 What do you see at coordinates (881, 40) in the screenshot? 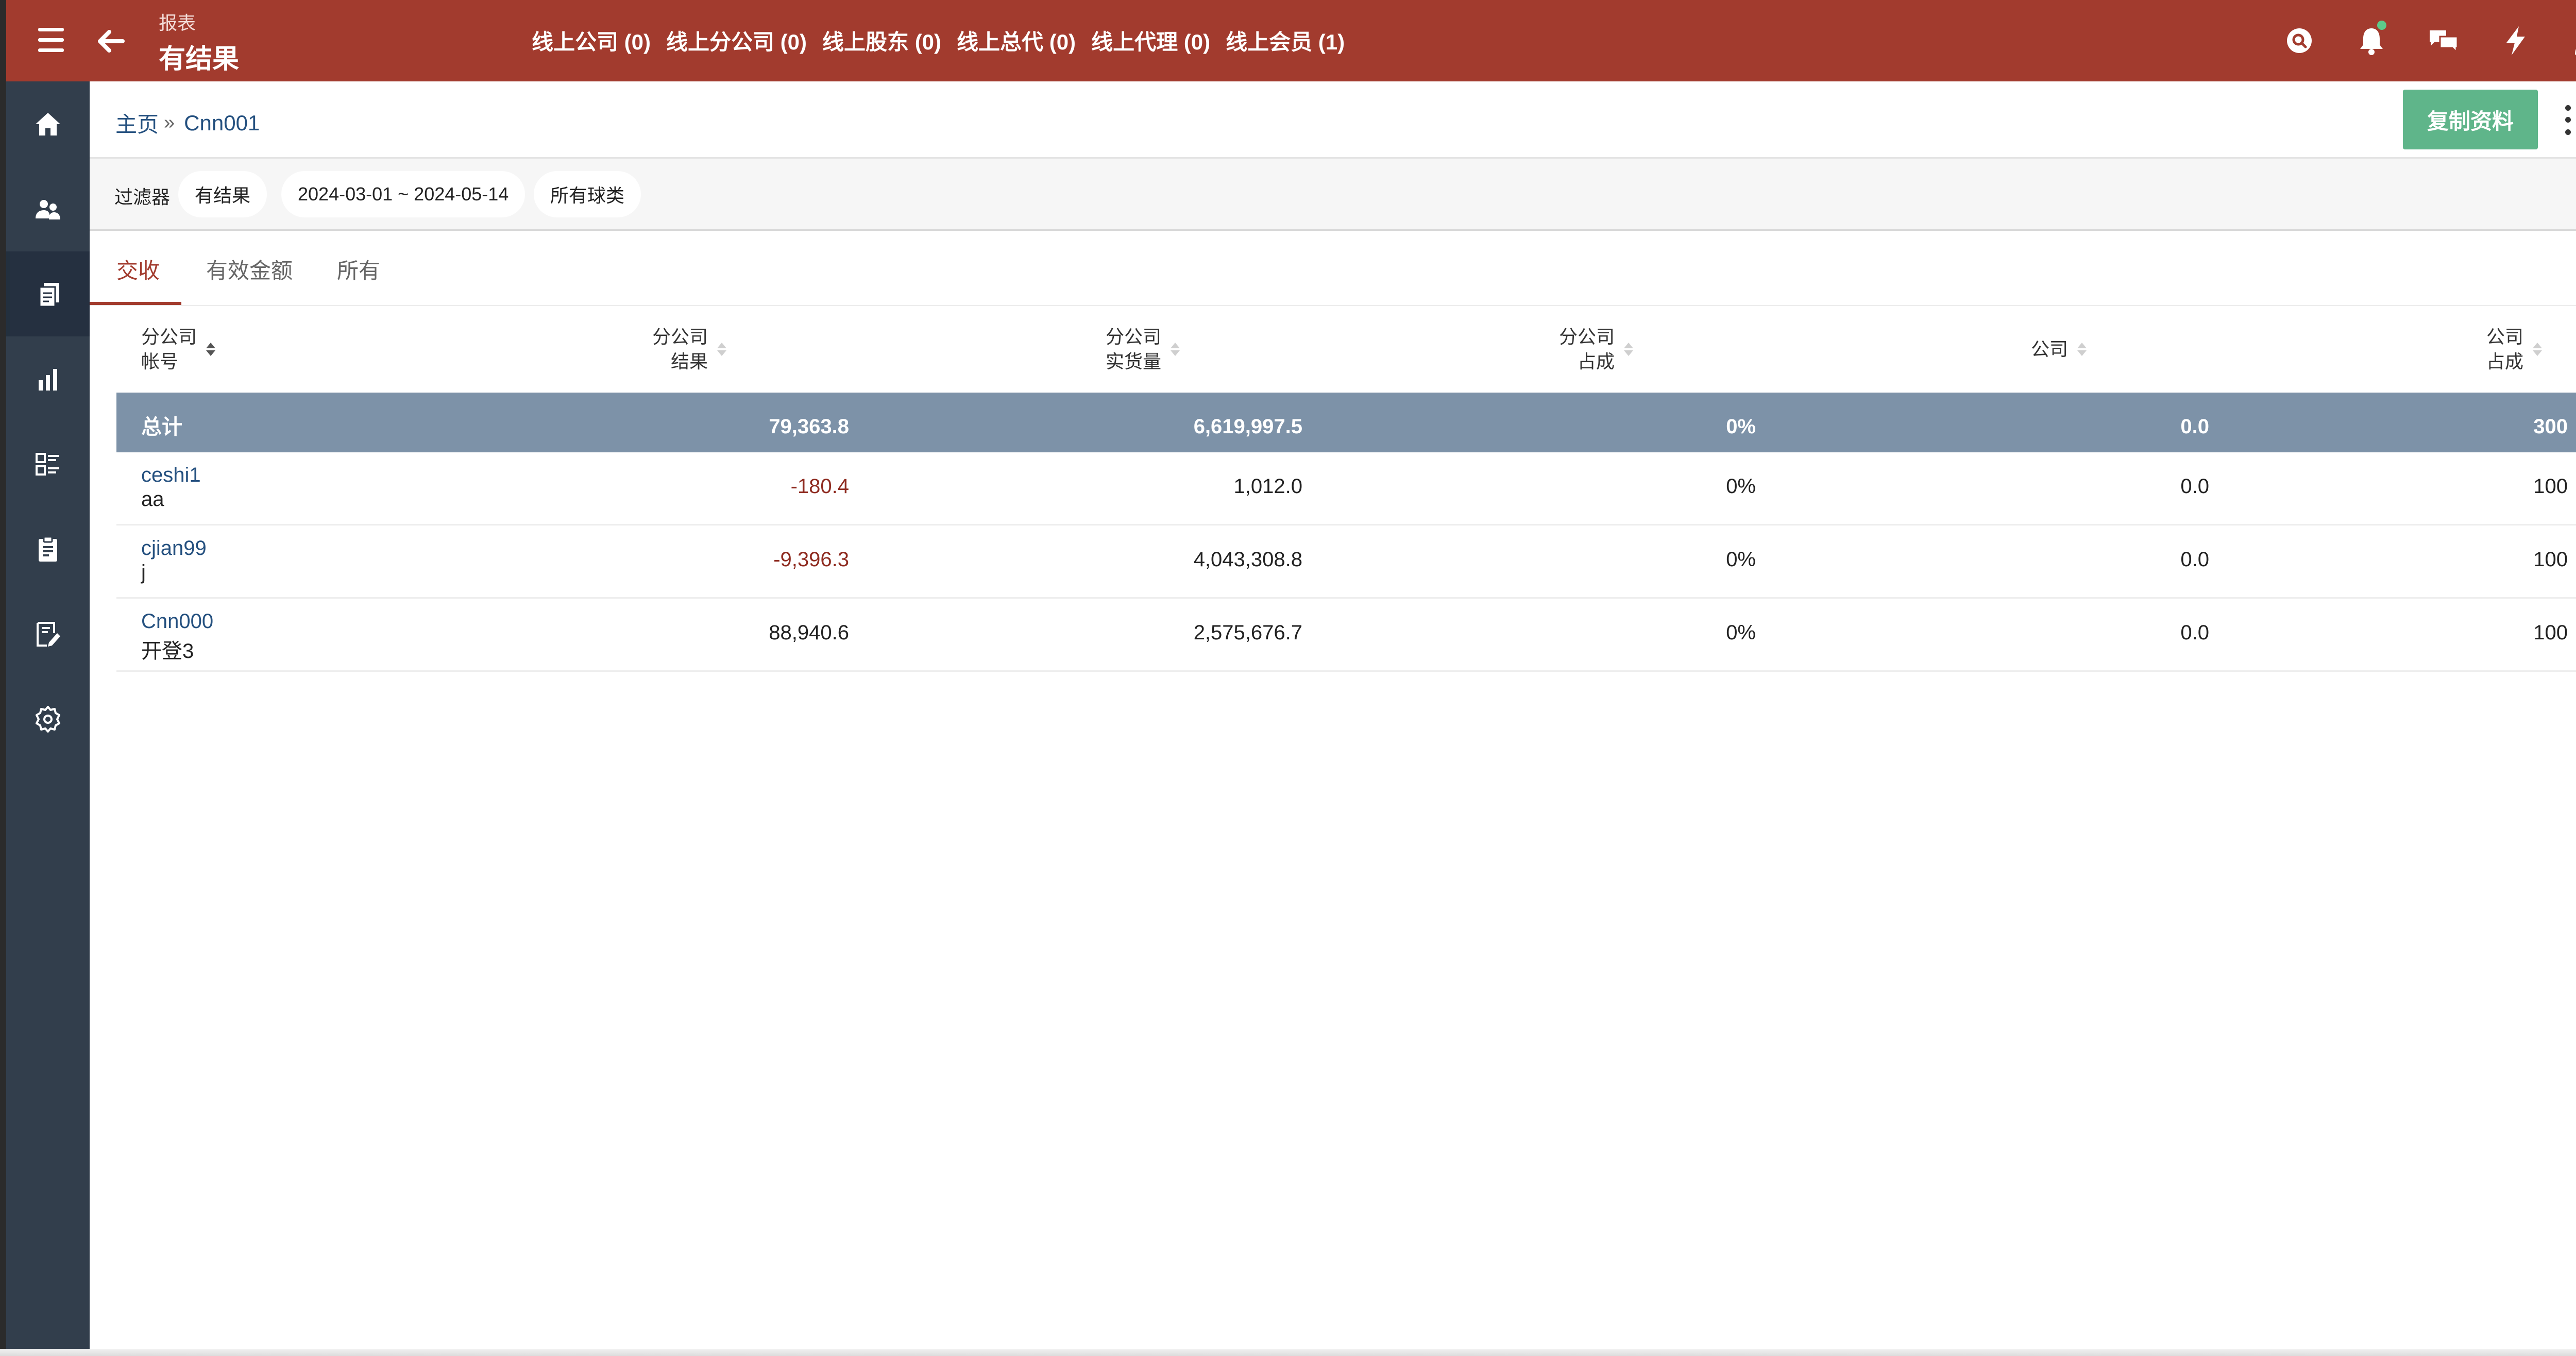
I see `nav-online-shareholder: 线上股东 (0)` at bounding box center [881, 40].